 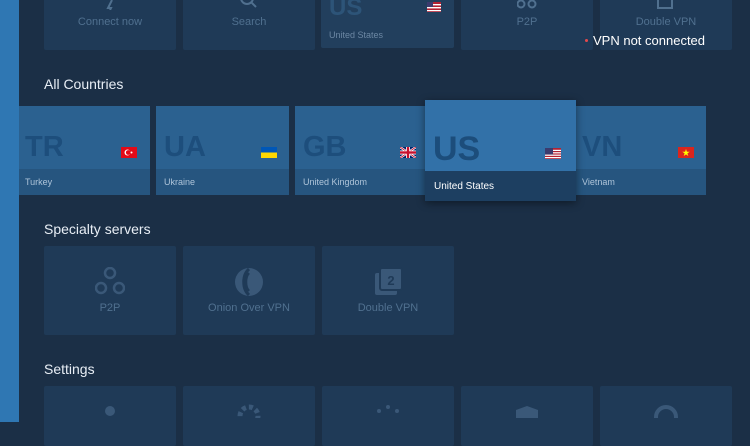 I want to click on connect-now-label: Connect now, so click(x=110, y=22).